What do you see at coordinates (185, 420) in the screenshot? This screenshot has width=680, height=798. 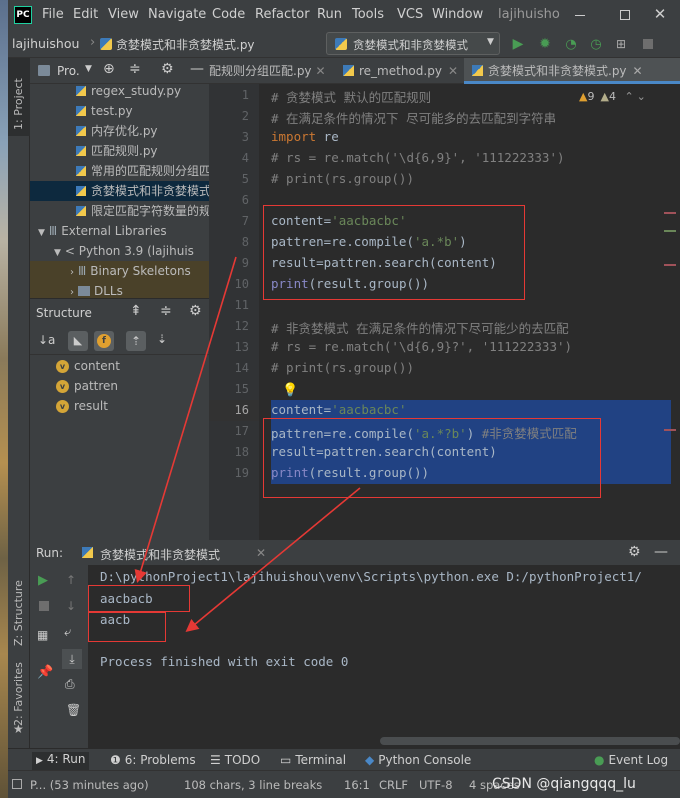 I see `arrow-greedy` at bounding box center [185, 420].